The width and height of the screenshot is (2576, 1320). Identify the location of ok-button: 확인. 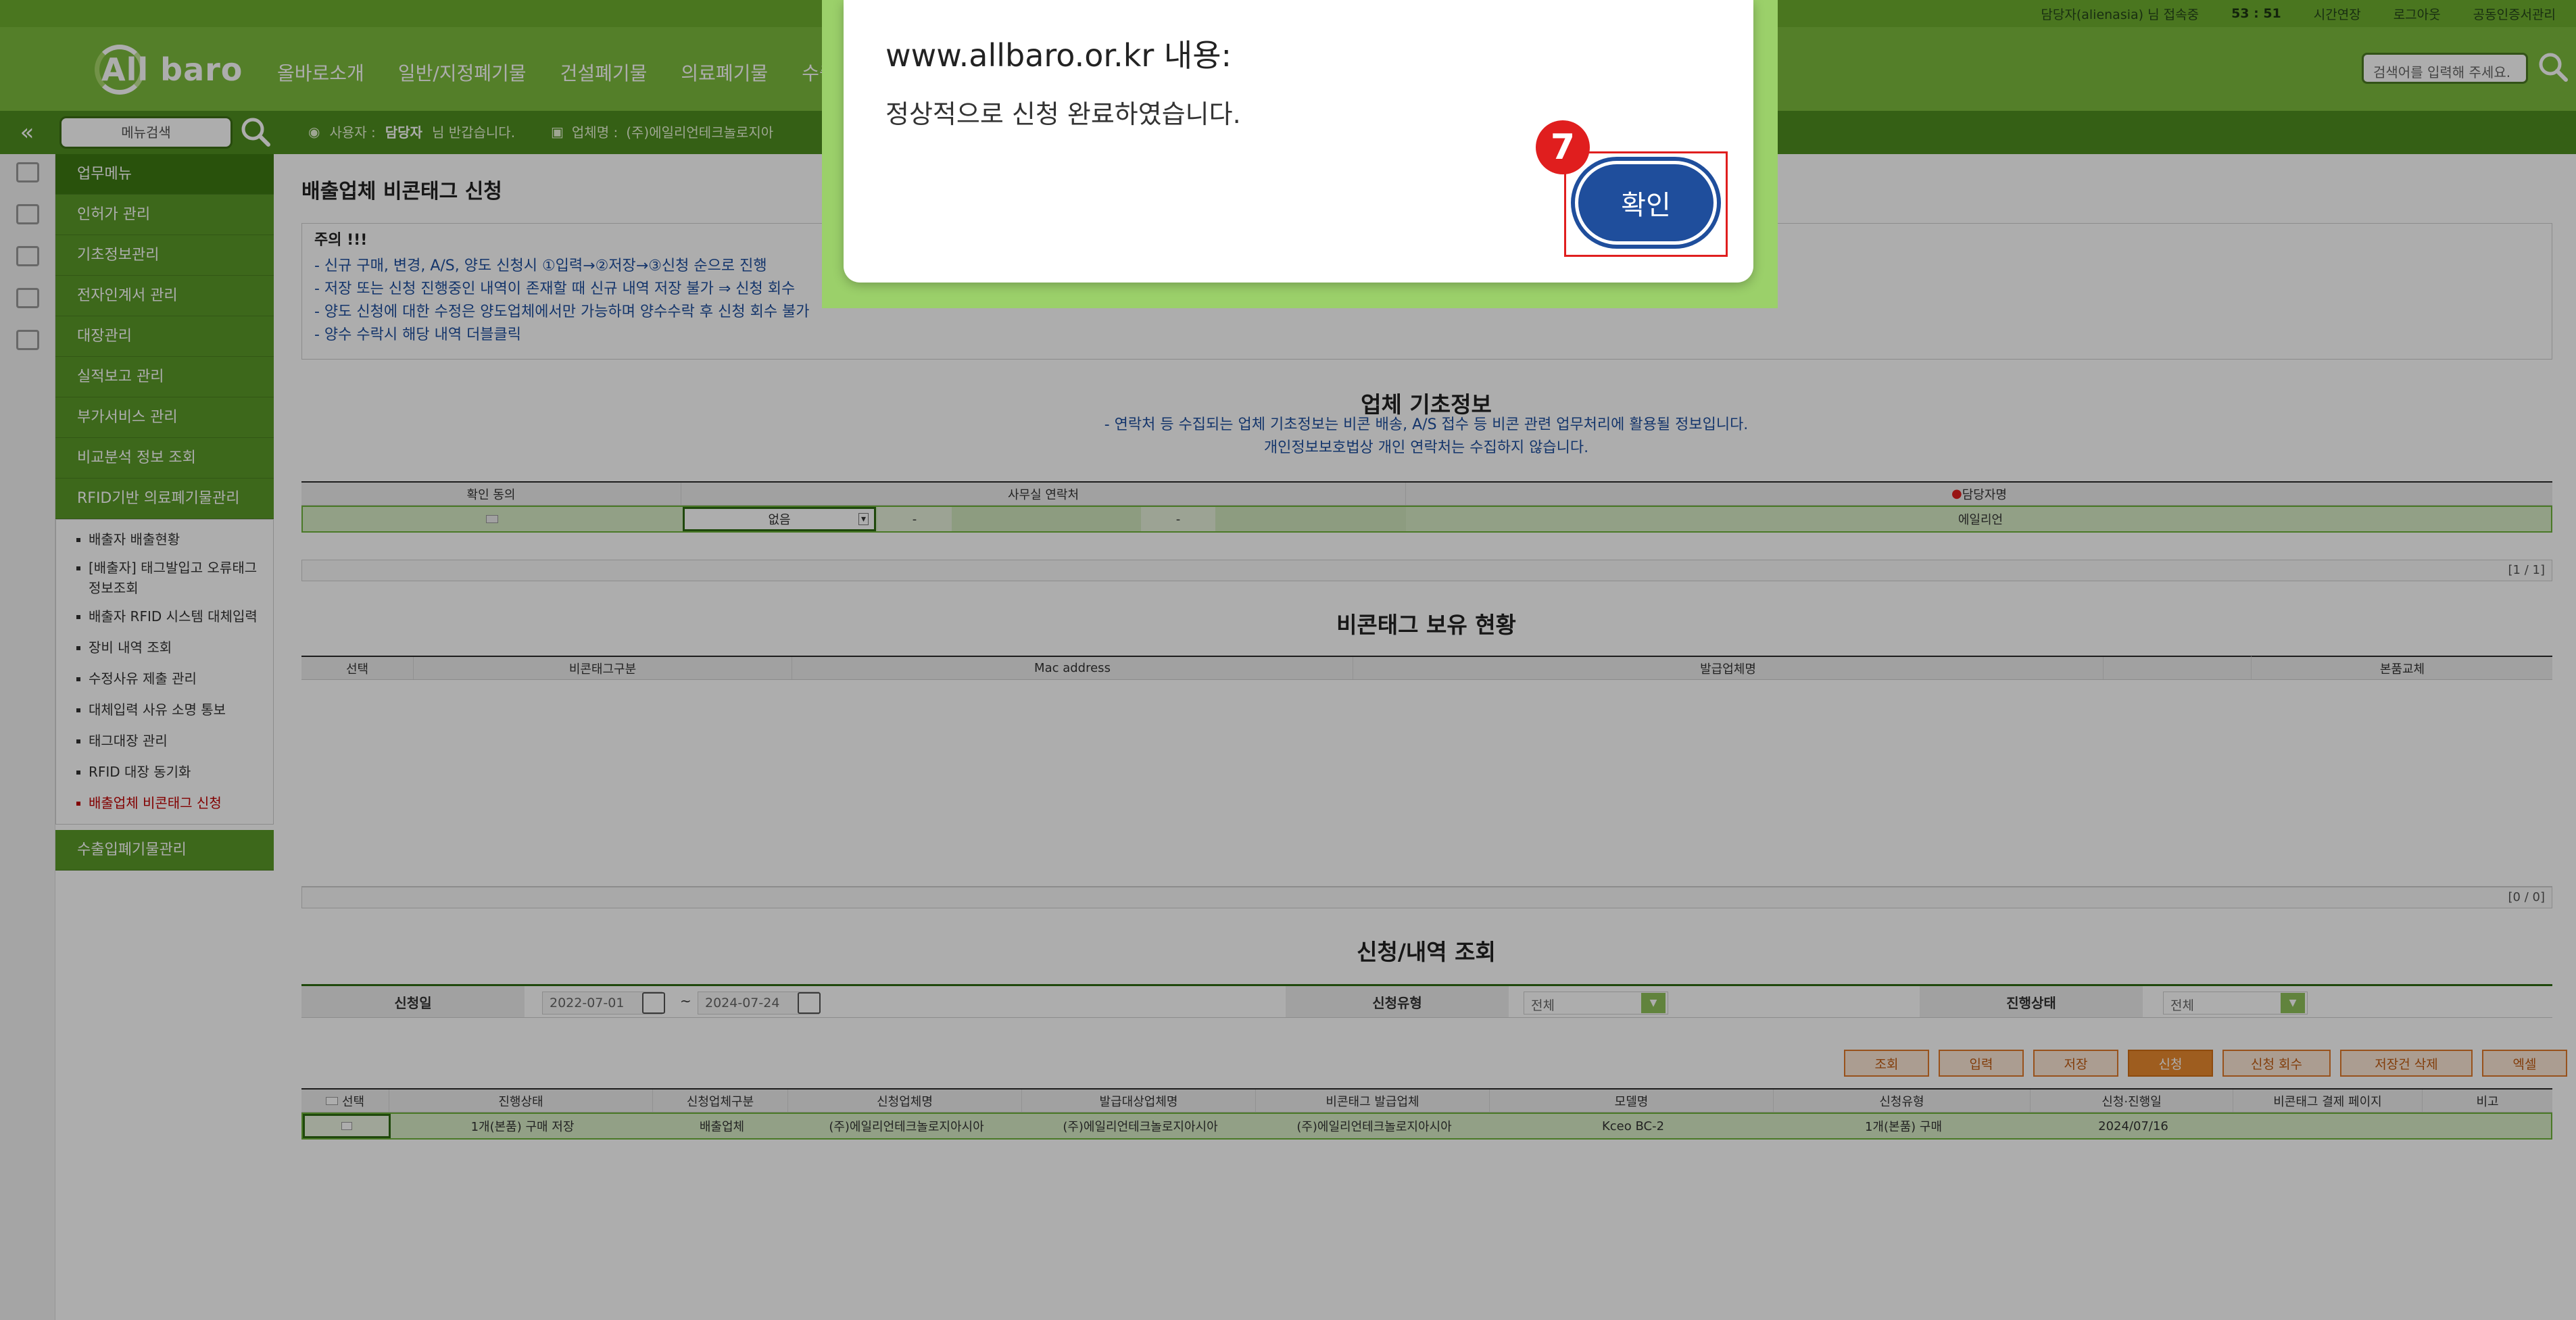
(1646, 203).